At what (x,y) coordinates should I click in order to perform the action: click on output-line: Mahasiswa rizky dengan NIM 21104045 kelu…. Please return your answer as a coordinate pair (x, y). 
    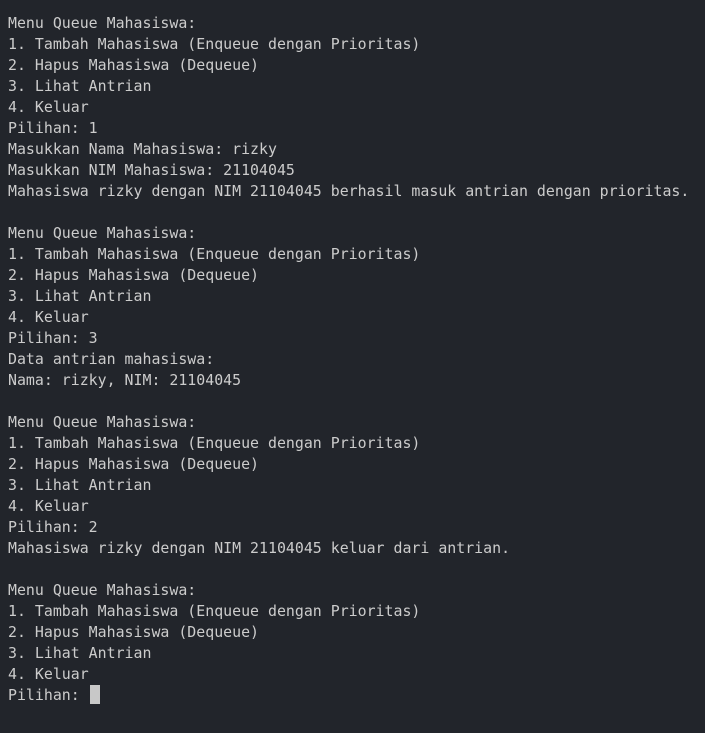
    Looking at the image, I should click on (259, 548).